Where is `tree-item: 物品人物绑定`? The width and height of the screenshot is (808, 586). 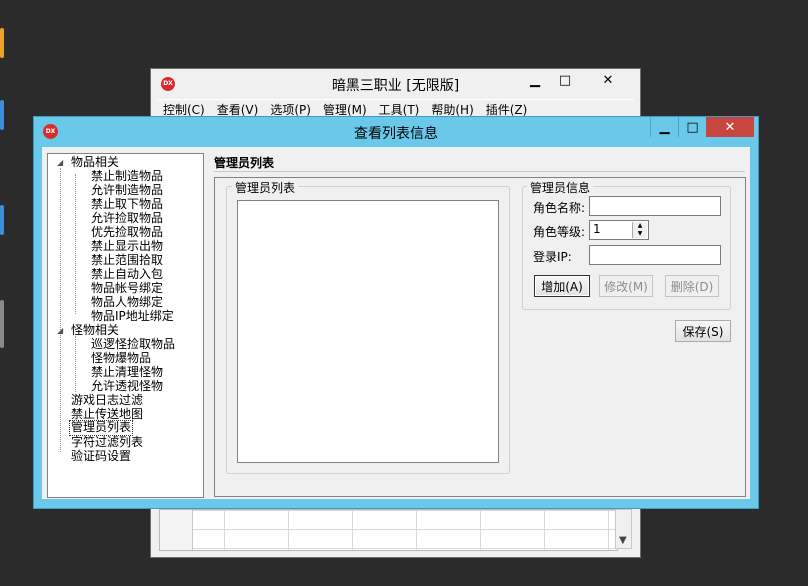
tree-item: 物品人物绑定 is located at coordinates (127, 302).